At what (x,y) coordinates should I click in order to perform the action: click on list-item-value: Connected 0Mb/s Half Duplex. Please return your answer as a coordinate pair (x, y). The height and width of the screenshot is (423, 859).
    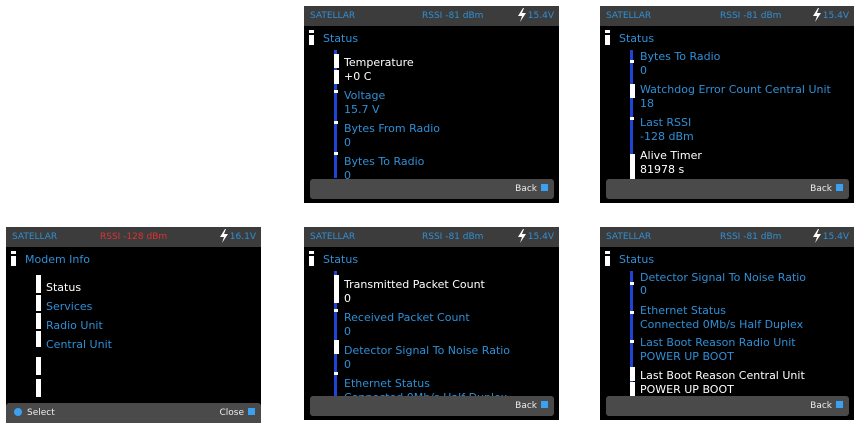
    Looking at the image, I should click on (722, 324).